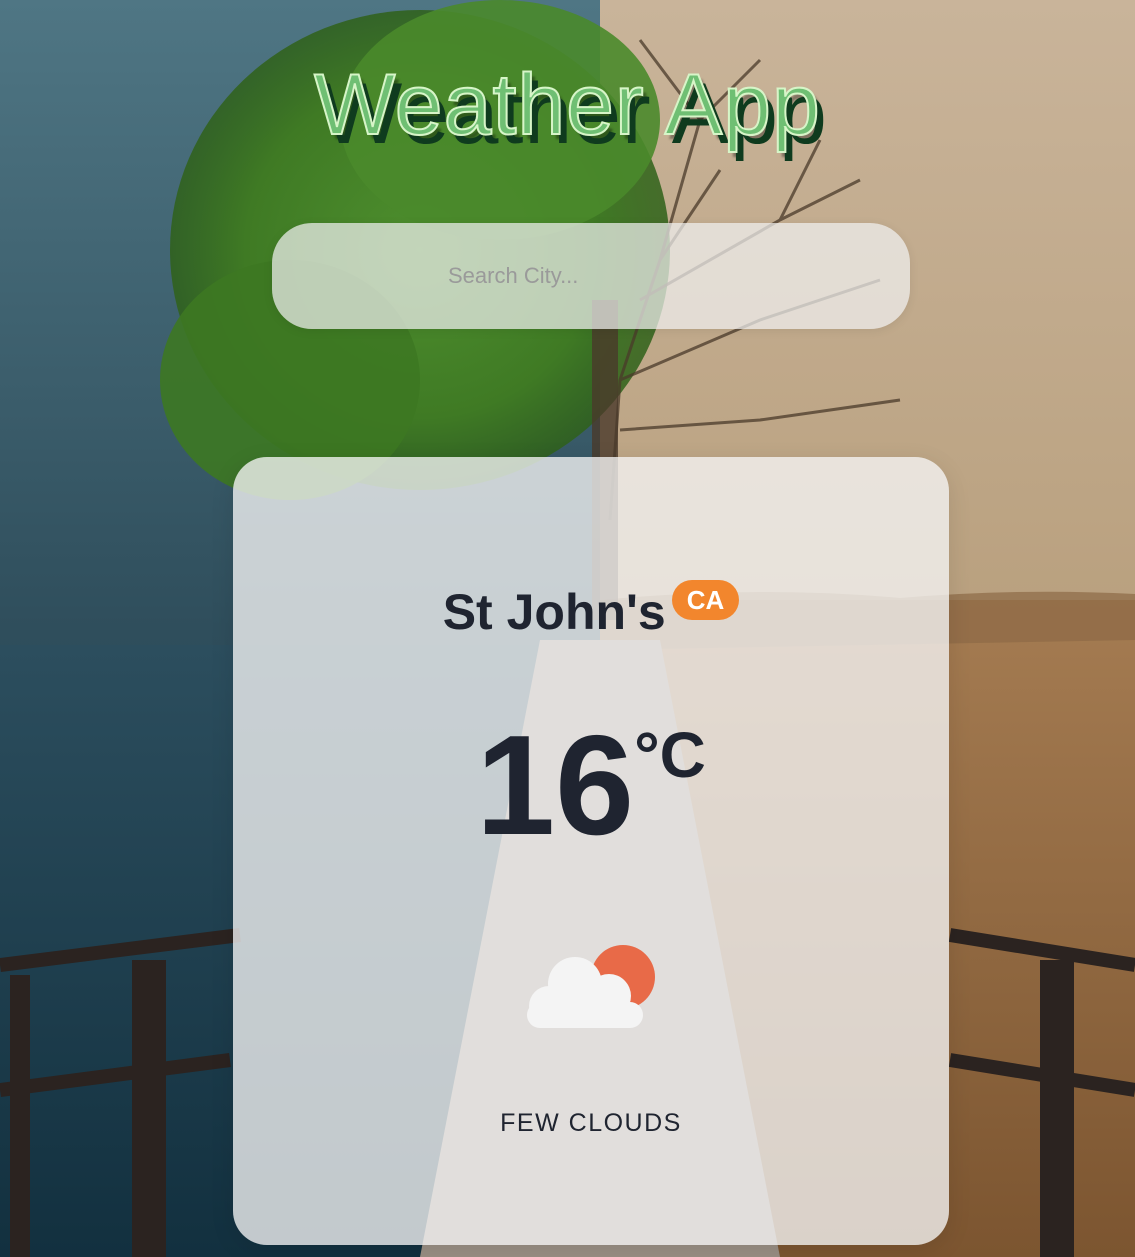  What do you see at coordinates (554, 612) in the screenshot?
I see `city-name: St John's` at bounding box center [554, 612].